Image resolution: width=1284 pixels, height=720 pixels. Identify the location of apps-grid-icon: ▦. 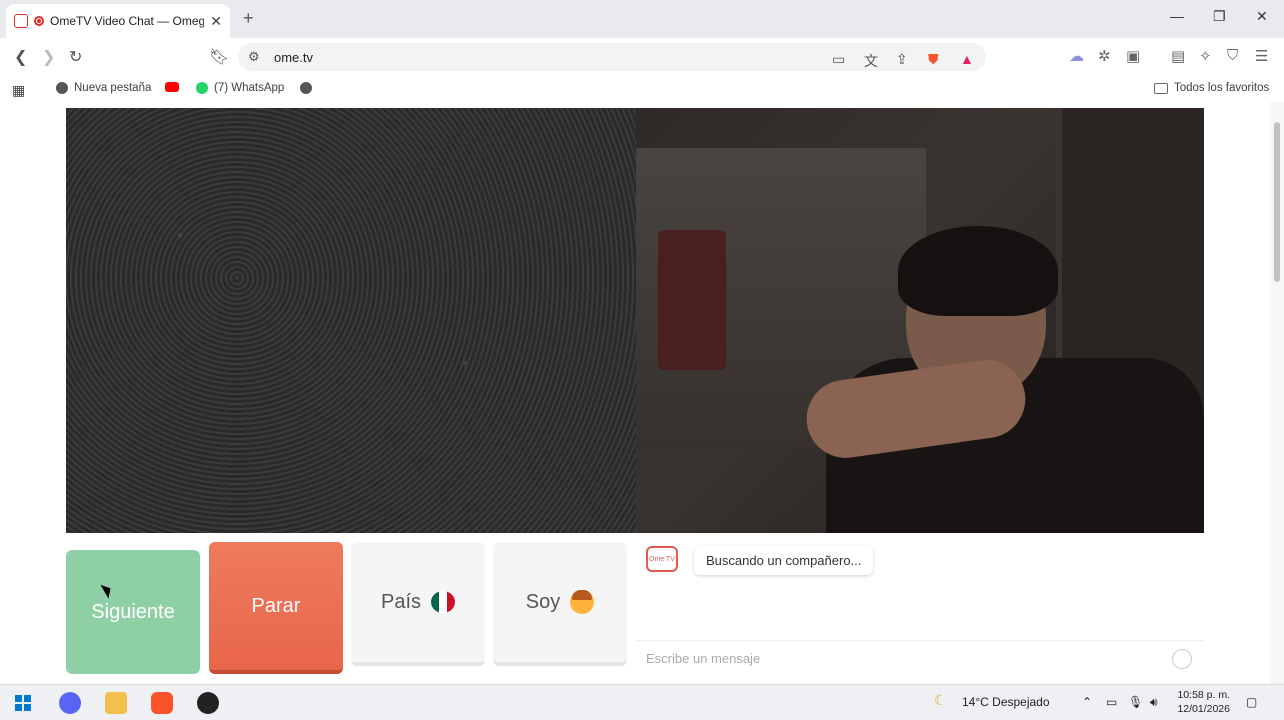
(18, 90).